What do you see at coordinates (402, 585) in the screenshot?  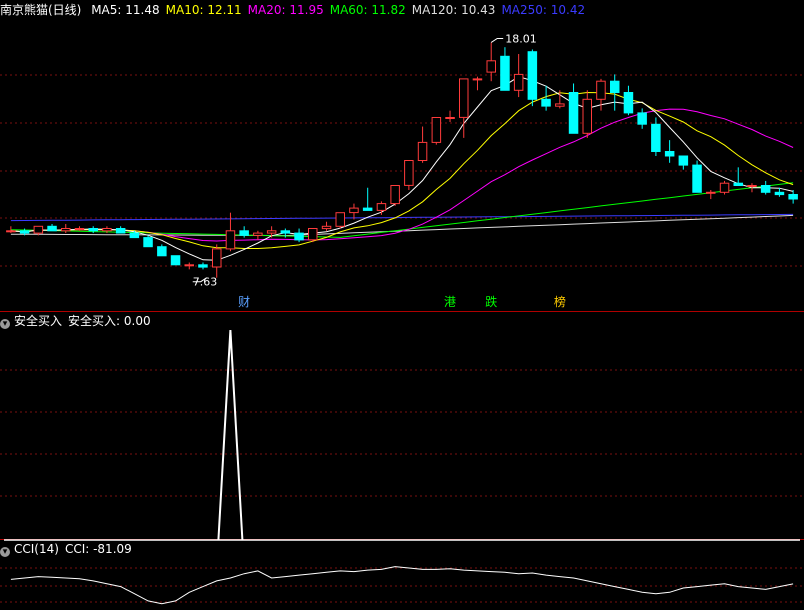 I see `cci-line` at bounding box center [402, 585].